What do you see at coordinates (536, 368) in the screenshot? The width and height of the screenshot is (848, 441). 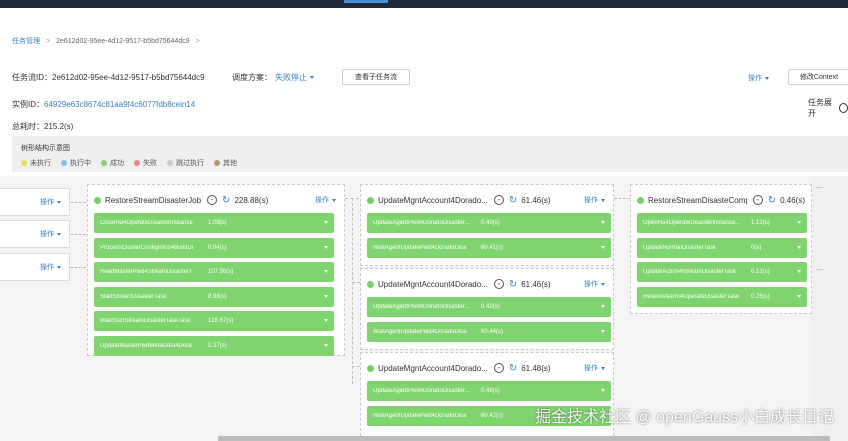 I see `job-duration: 61.48(s)` at bounding box center [536, 368].